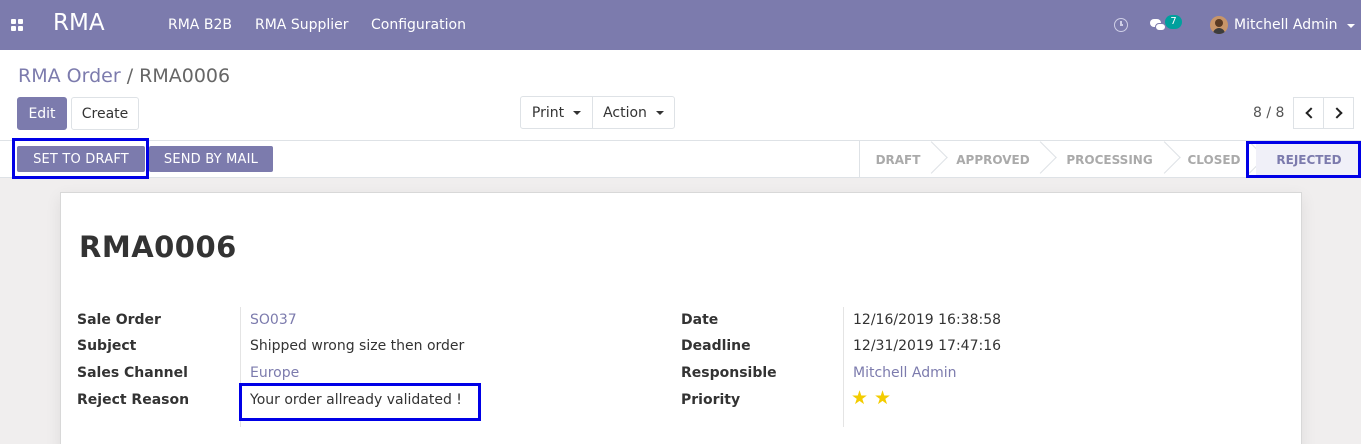 This screenshot has width=1361, height=444. Describe the element at coordinates (1173, 22) in the screenshot. I see `chat-count-badge: 7` at that location.